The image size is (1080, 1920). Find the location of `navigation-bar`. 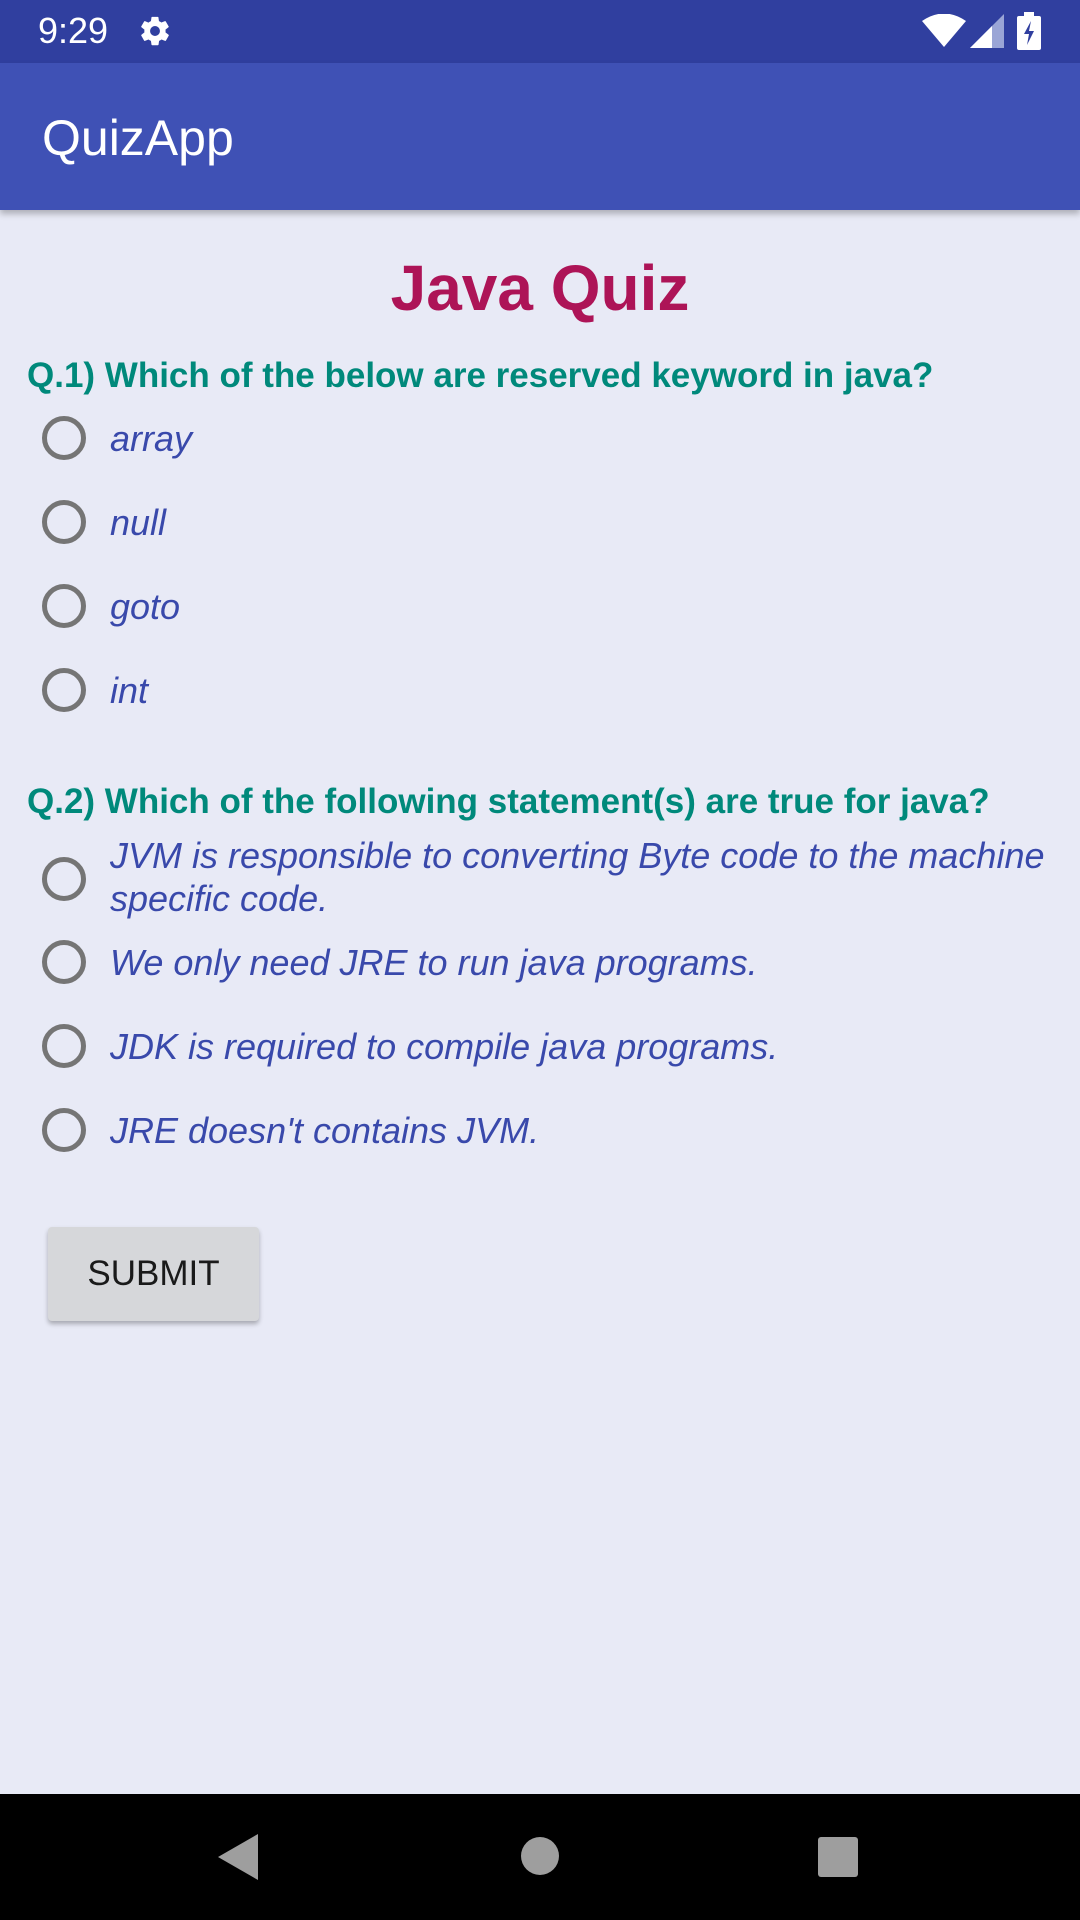

navigation-bar is located at coordinates (540, 1857).